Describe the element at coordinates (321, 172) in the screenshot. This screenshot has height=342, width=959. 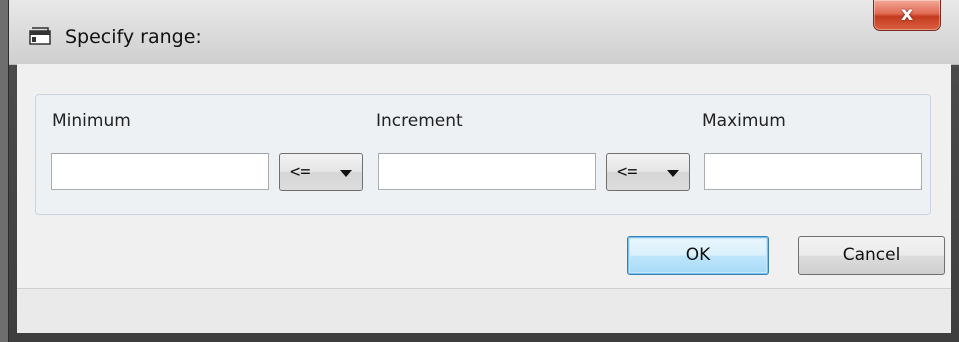
I see `left-operator-select: <=` at that location.